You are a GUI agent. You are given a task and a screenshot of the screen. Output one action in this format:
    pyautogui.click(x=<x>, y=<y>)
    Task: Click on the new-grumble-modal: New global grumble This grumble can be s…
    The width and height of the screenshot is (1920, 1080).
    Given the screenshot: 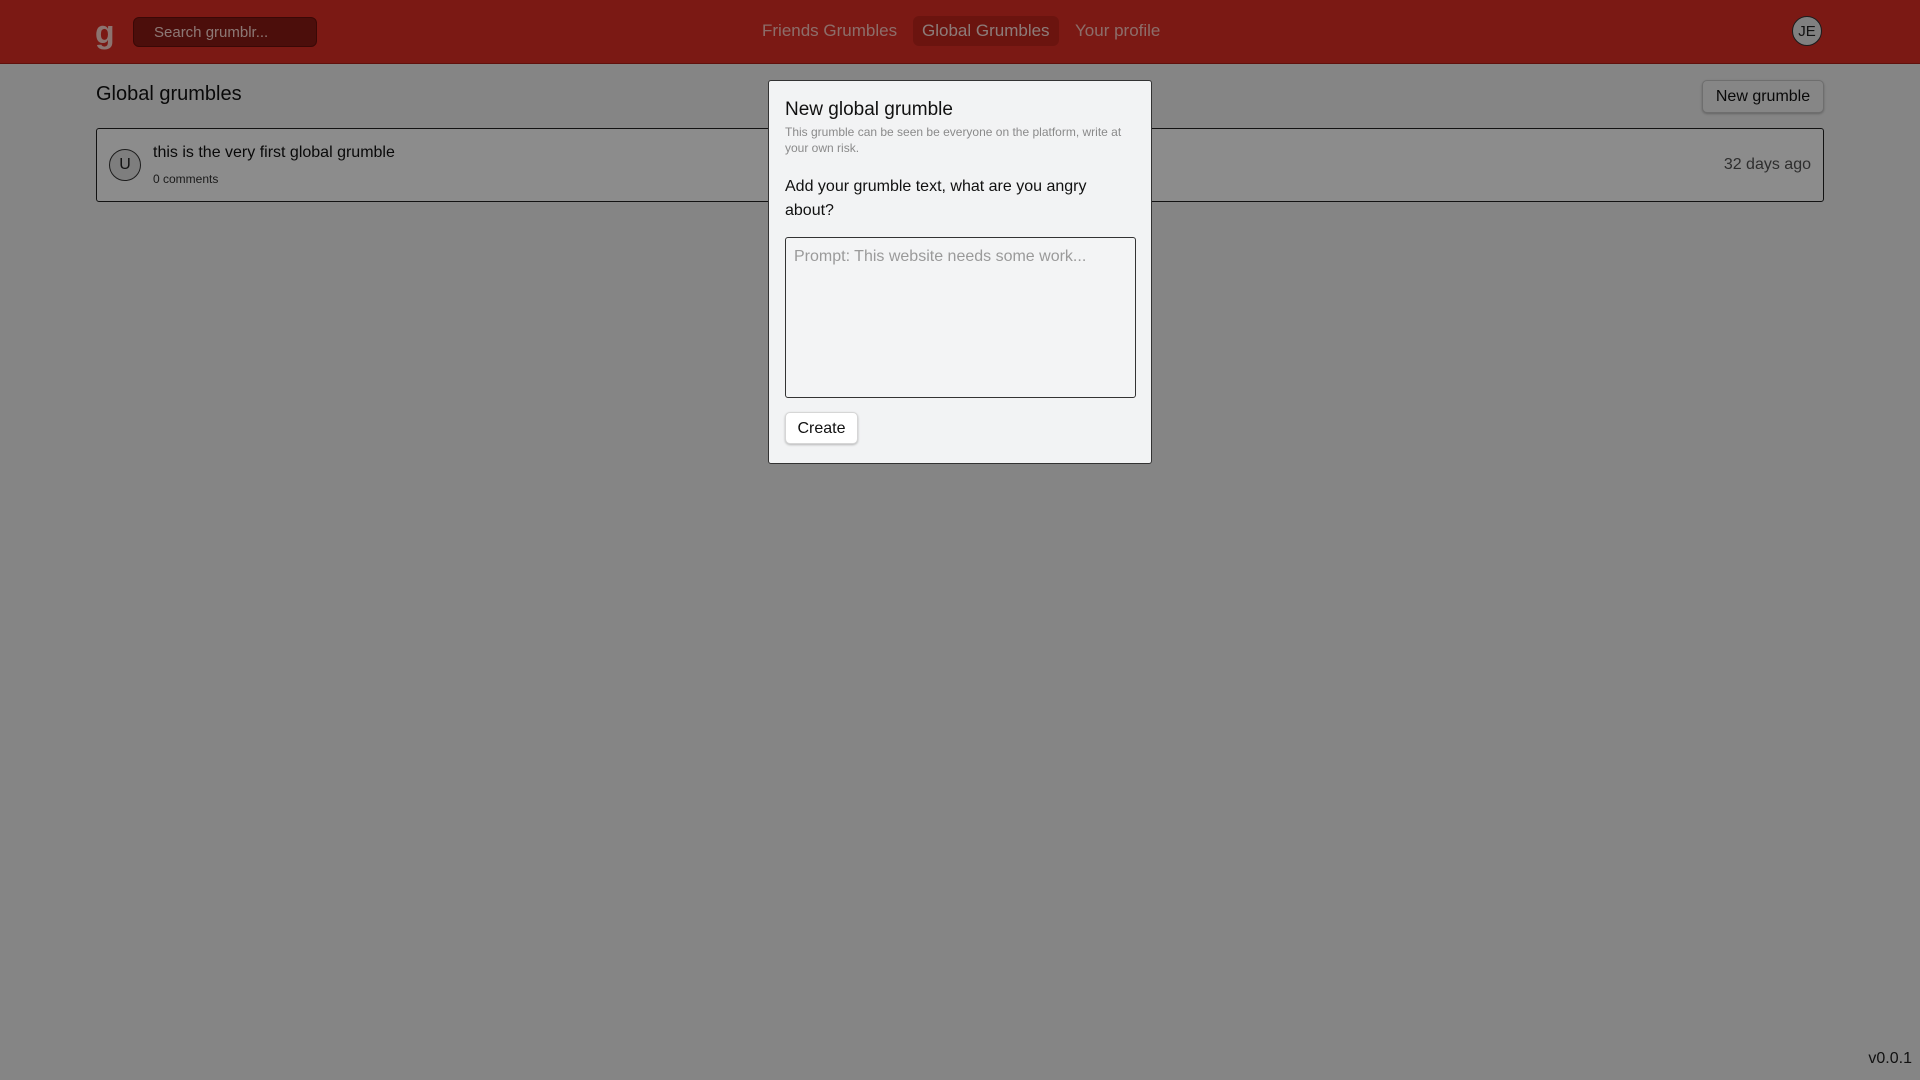 What is the action you would take?
    pyautogui.click(x=960, y=272)
    